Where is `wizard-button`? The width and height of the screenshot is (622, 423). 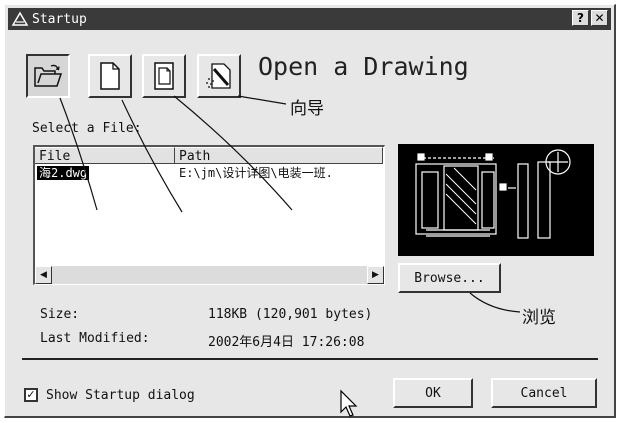
wizard-button is located at coordinates (219, 76).